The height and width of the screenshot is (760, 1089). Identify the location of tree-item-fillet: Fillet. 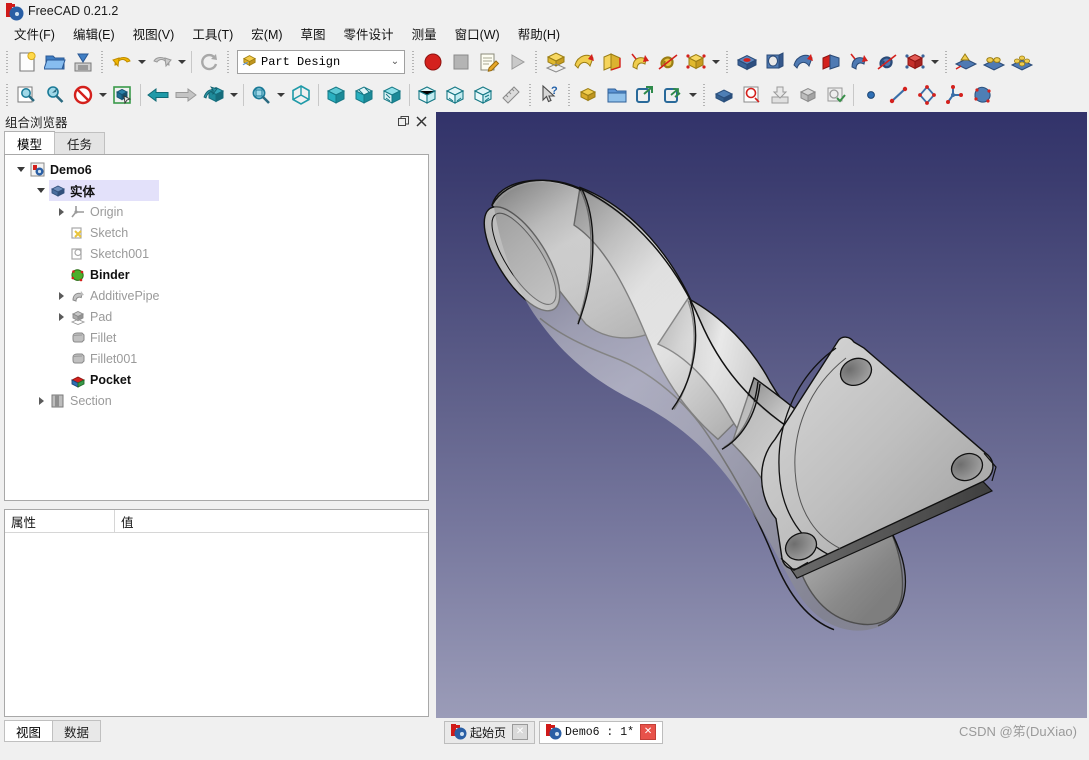
(216, 337).